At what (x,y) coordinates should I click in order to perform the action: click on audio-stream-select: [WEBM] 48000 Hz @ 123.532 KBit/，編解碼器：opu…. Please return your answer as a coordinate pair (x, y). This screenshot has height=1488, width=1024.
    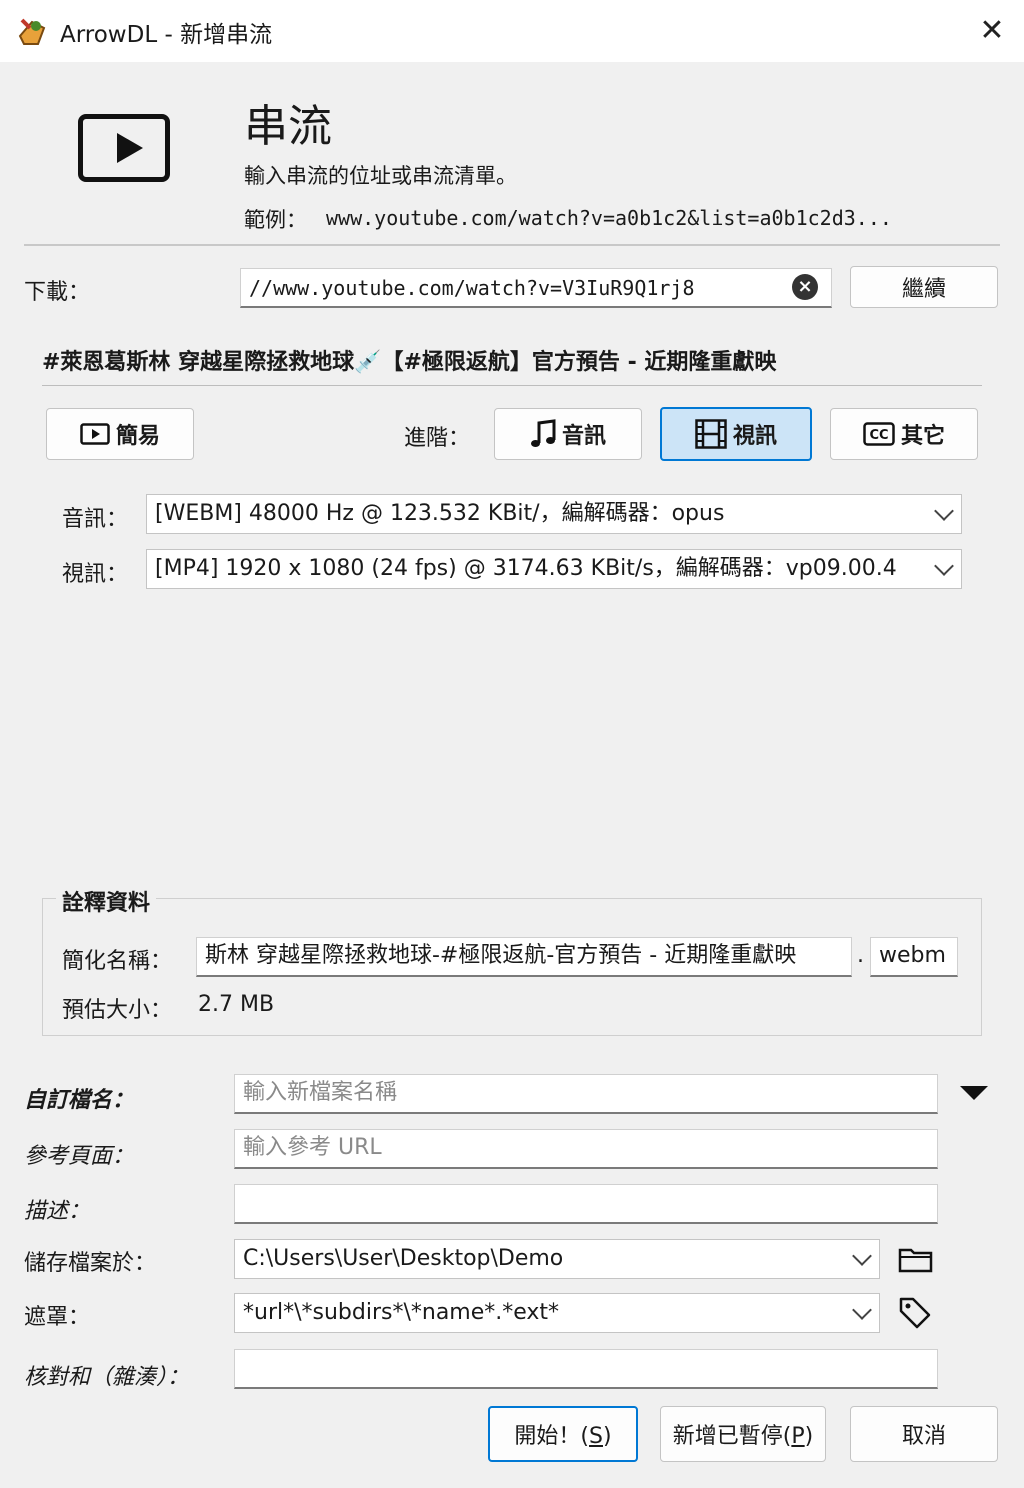
    Looking at the image, I should click on (554, 514).